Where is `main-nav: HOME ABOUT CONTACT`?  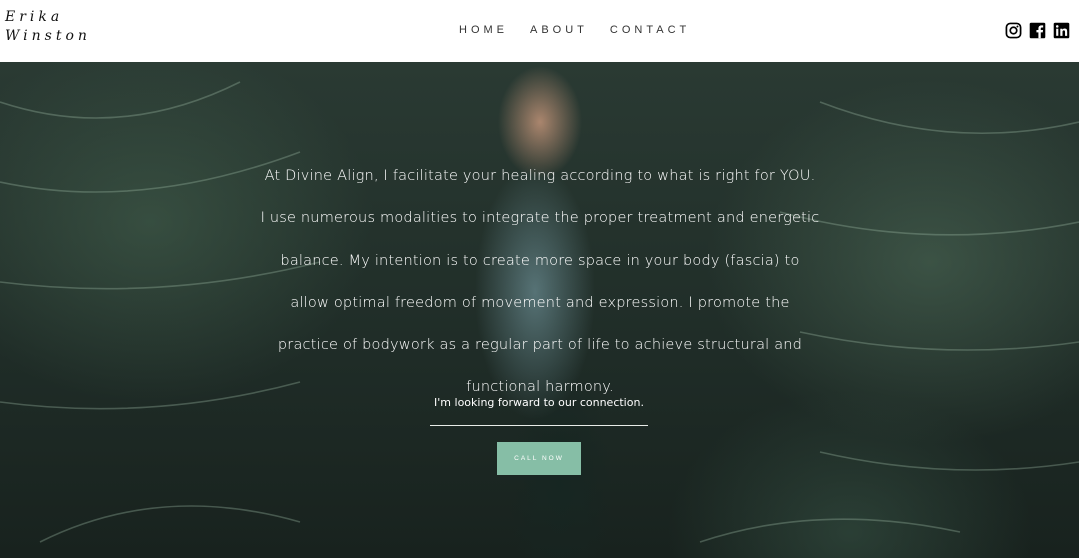 main-nav: HOME ABOUT CONTACT is located at coordinates (574, 30).